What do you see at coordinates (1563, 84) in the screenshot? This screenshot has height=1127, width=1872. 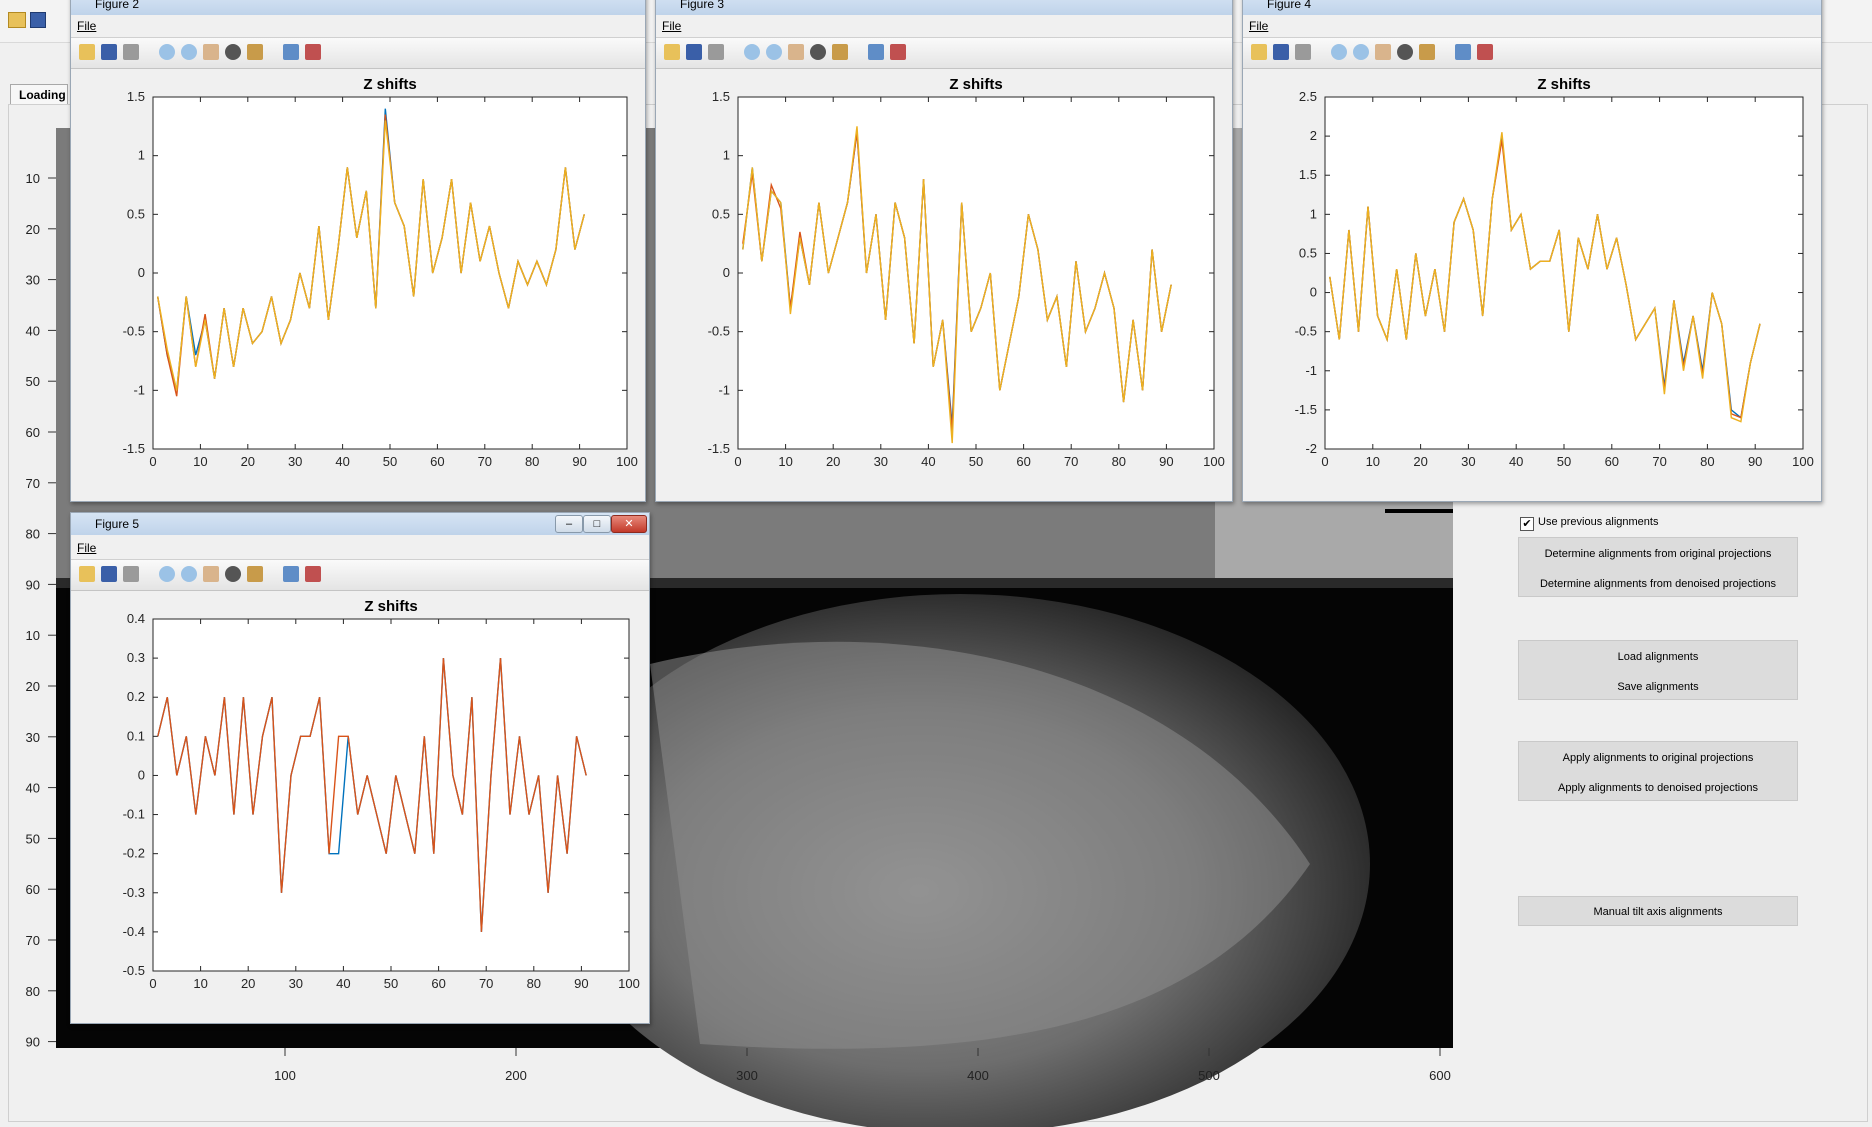 I see `chart-title: Z shifts` at bounding box center [1563, 84].